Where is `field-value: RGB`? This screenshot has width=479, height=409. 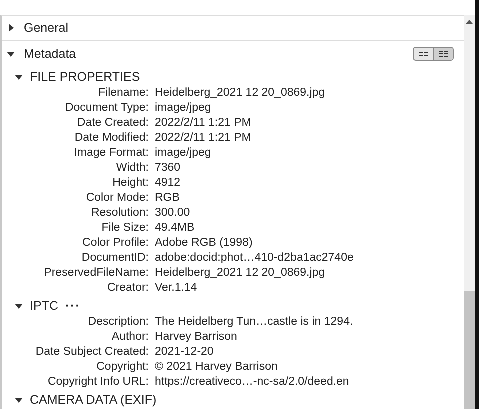
field-value: RGB is located at coordinates (168, 198).